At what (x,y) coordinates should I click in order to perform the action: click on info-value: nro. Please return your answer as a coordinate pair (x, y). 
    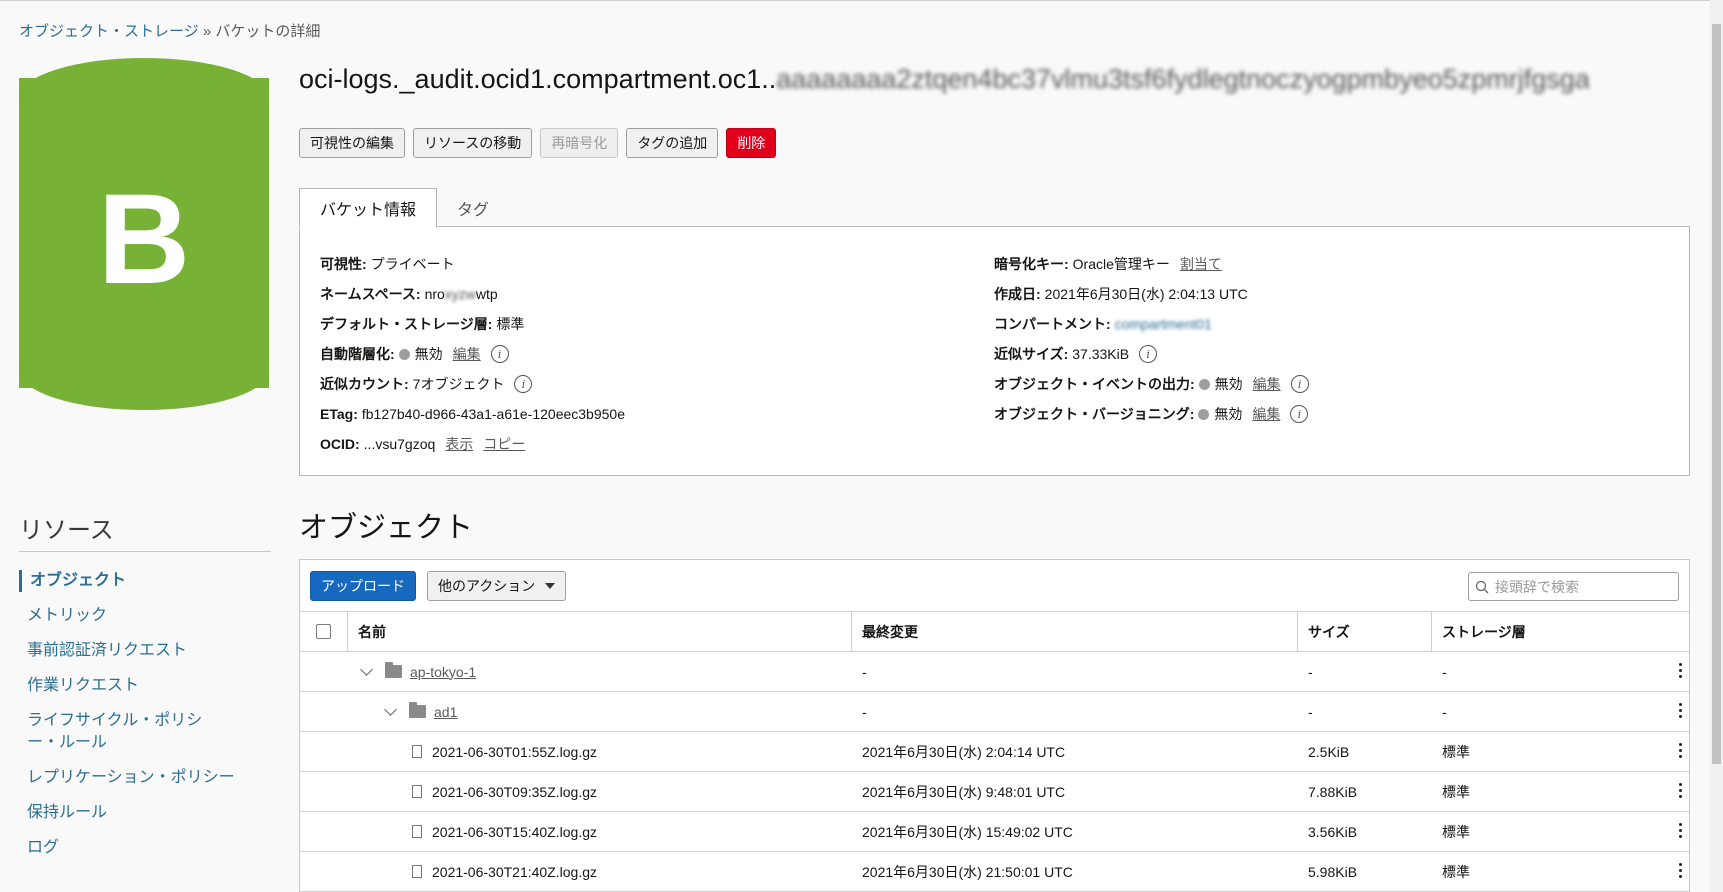
    Looking at the image, I should click on (434, 294).